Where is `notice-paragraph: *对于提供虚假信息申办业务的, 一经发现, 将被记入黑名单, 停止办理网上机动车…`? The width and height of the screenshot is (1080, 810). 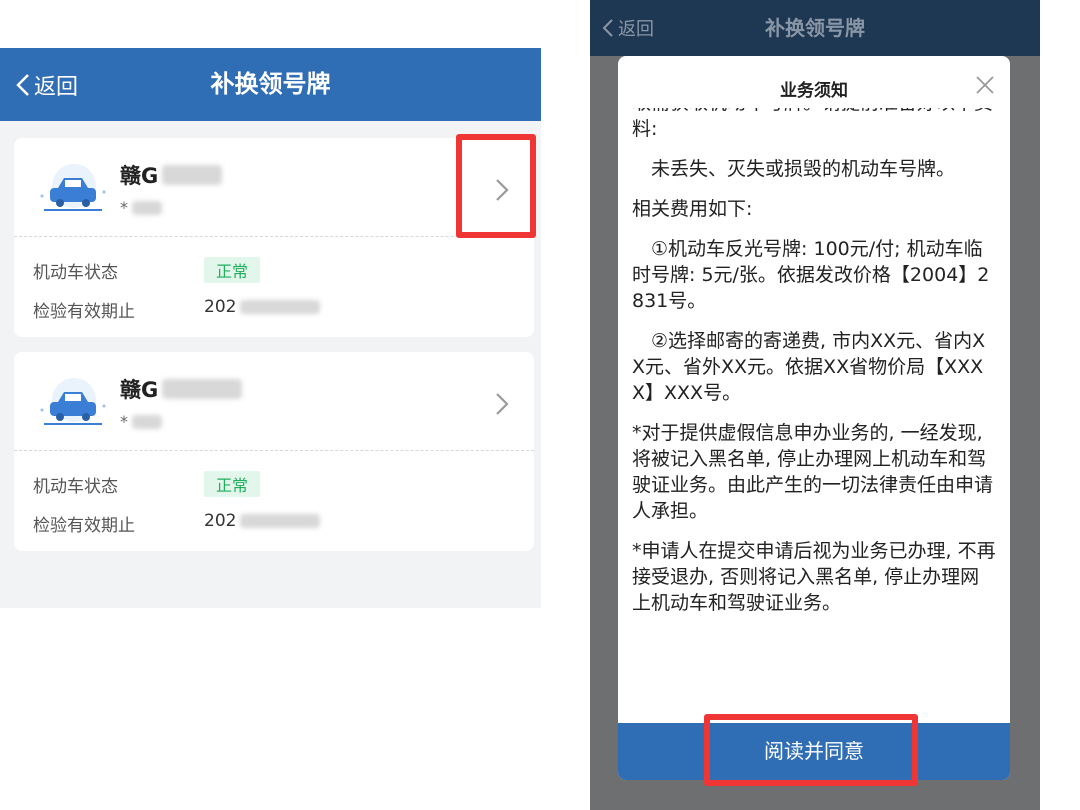
notice-paragraph: *对于提供虚假信息申办业务的, 一经发现, 将被记入黑名单, 停止办理网上机动车… is located at coordinates (813, 472).